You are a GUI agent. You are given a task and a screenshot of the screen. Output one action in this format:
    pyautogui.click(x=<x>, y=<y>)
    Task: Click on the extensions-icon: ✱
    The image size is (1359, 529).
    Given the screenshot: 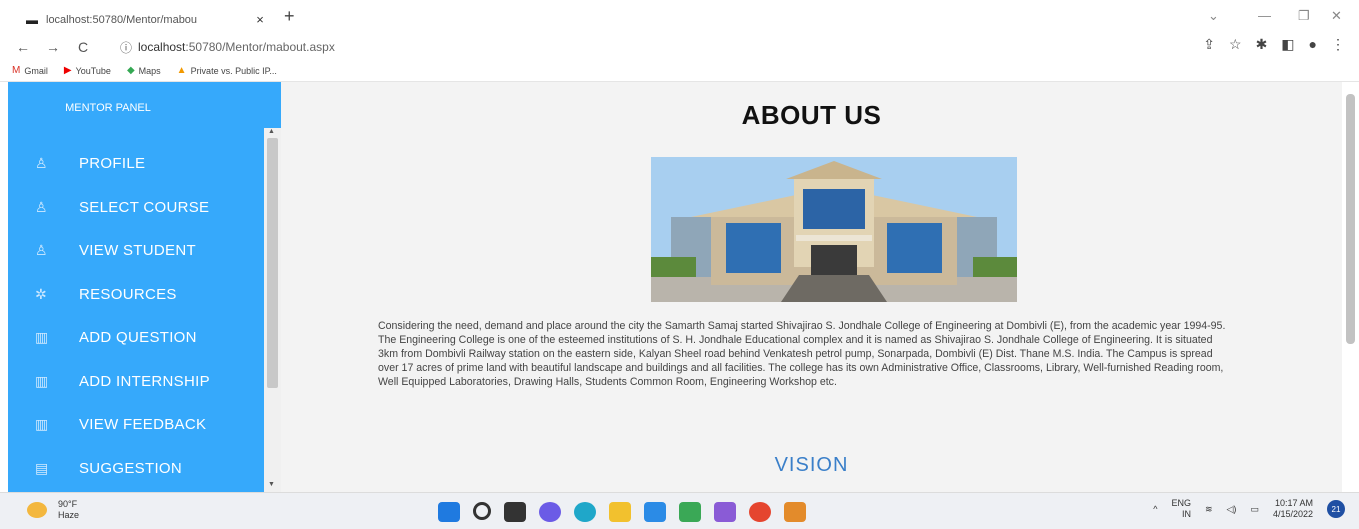 What is the action you would take?
    pyautogui.click(x=1262, y=44)
    